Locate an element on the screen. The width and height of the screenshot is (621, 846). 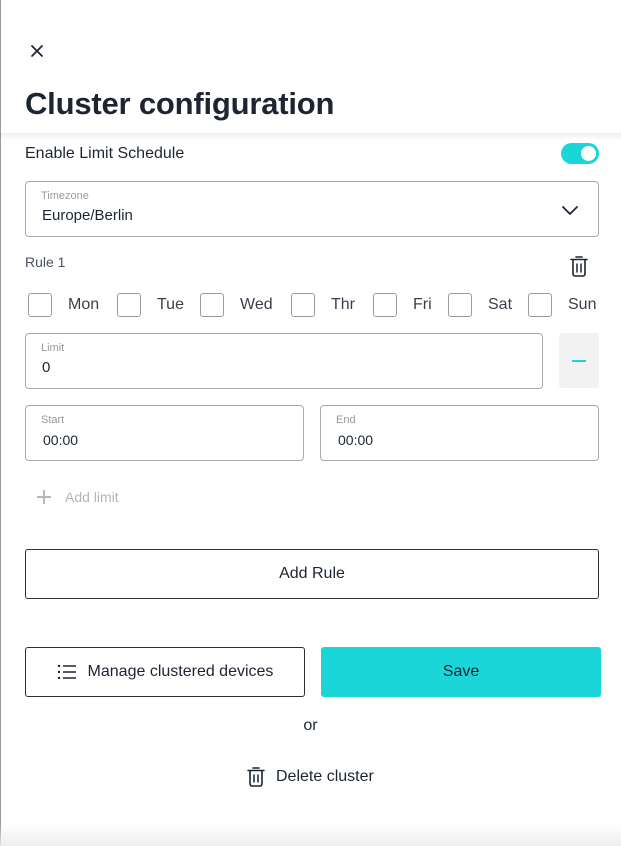
save-button: Save is located at coordinates (461, 672).